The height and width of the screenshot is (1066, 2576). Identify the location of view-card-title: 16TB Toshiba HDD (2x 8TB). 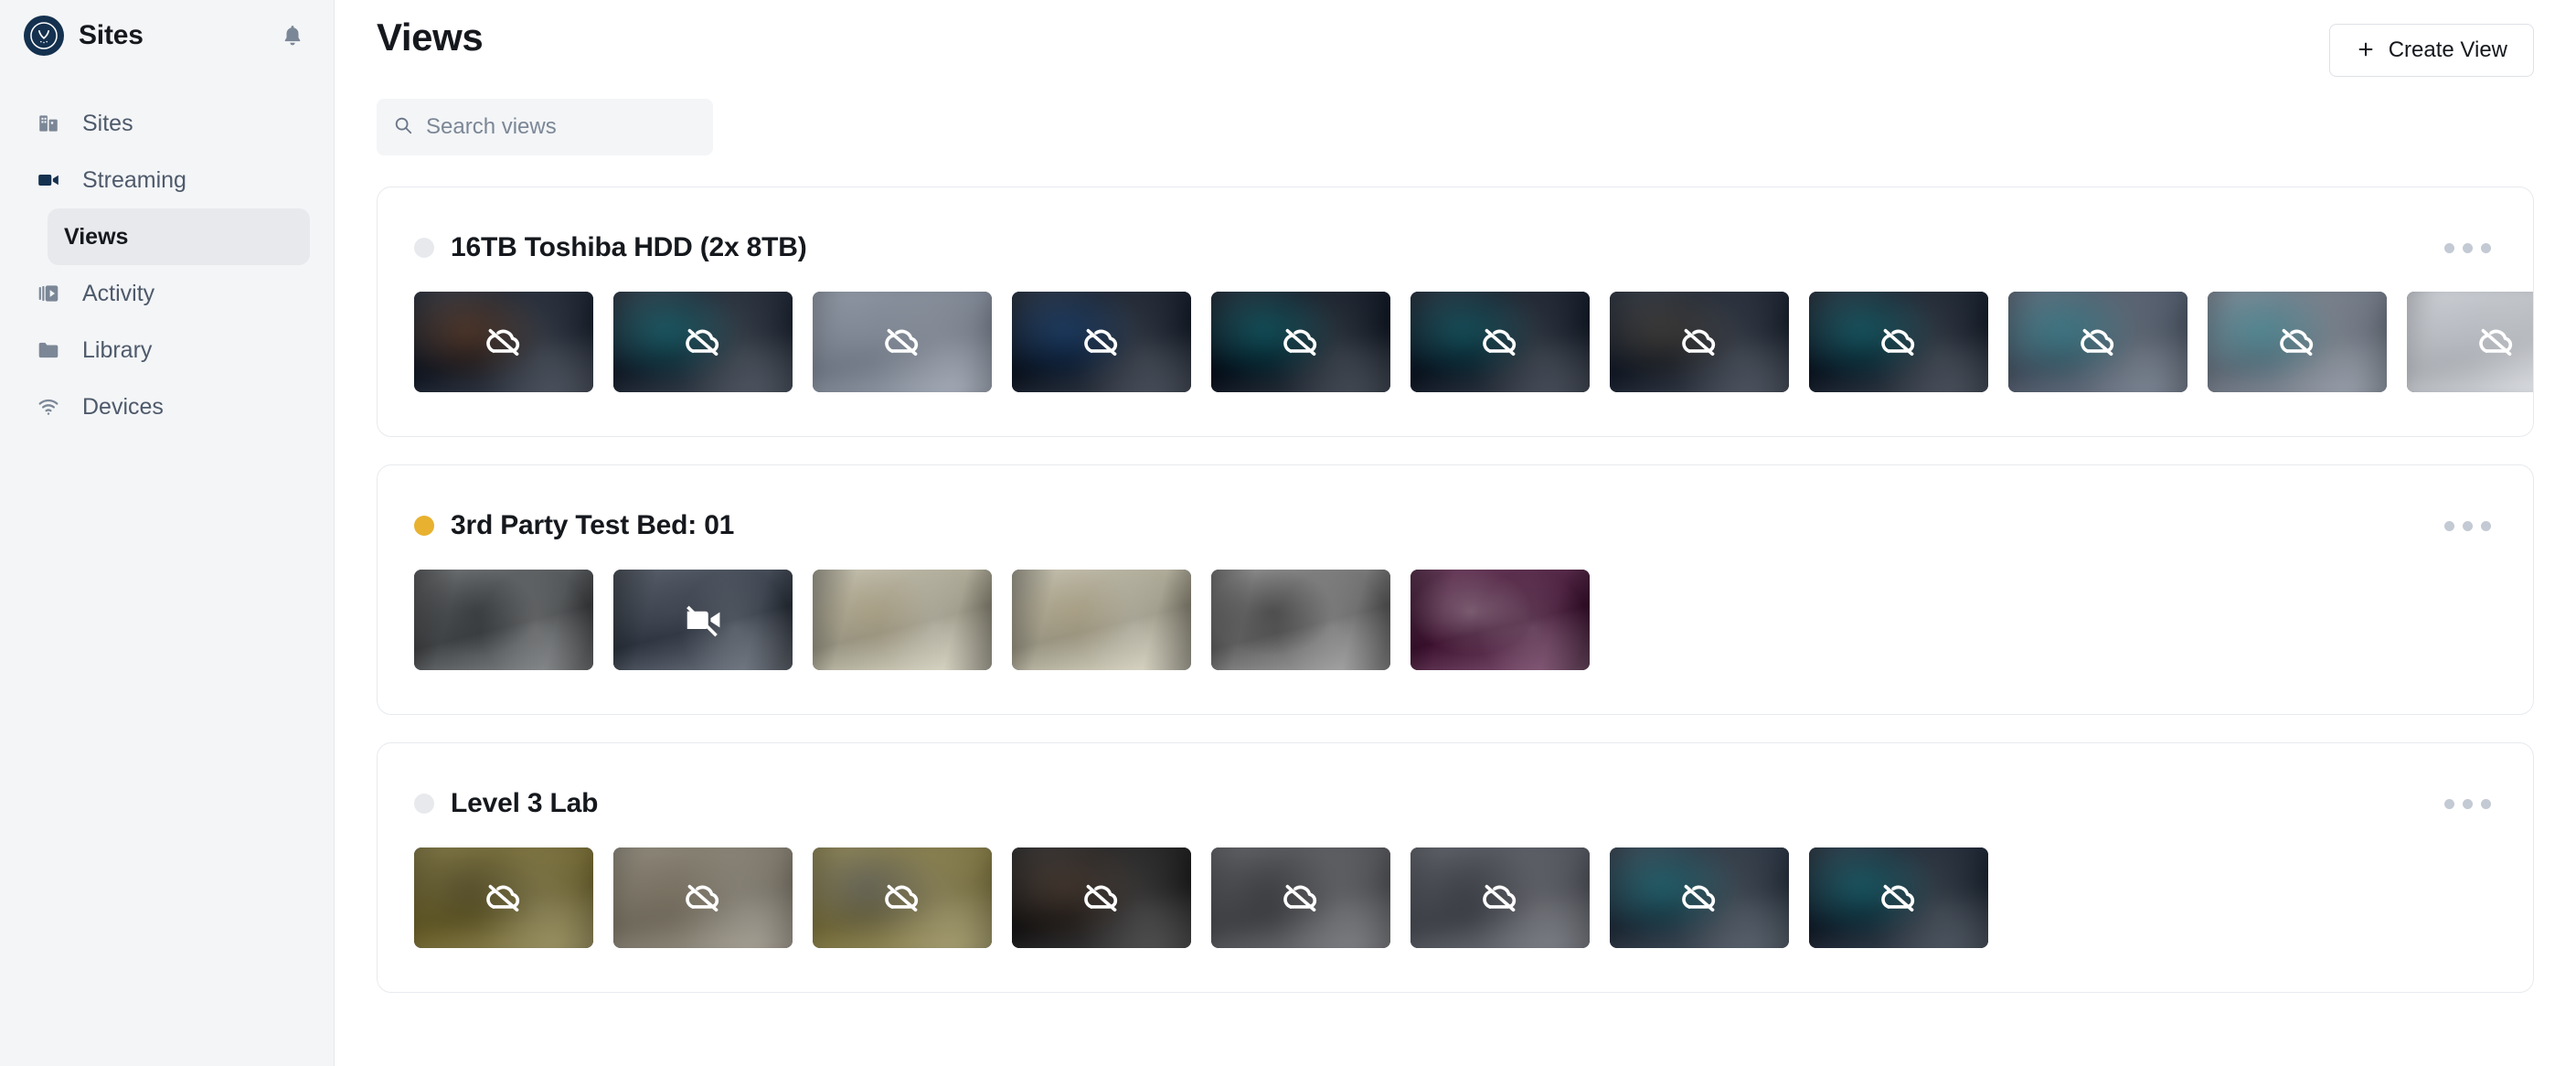
(629, 247).